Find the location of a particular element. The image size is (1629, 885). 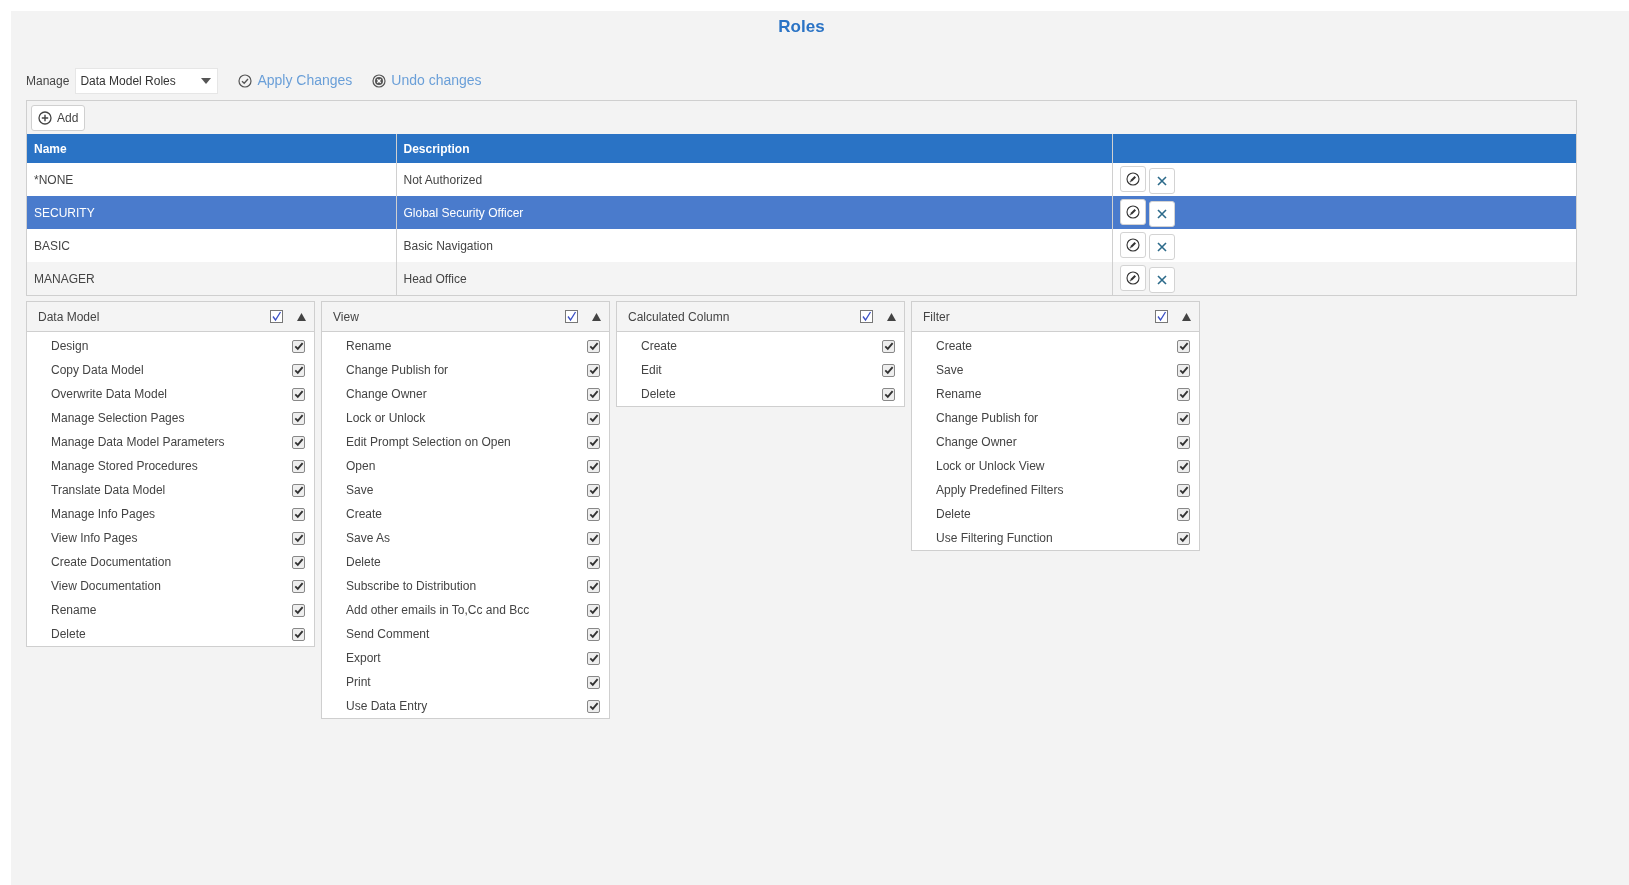

role-row: MANAGER Head Office is located at coordinates (801, 278).